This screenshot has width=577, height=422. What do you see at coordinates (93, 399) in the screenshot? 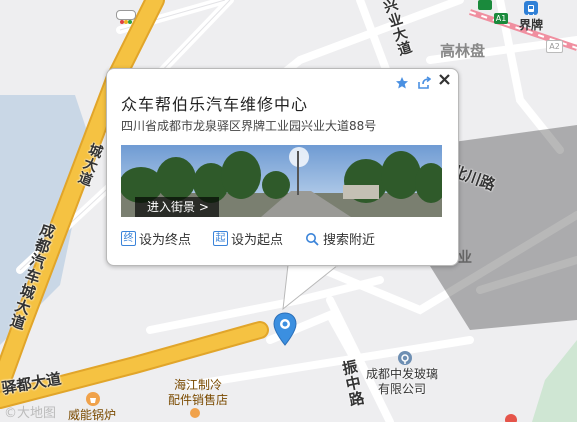
I see `shop-poi-icon` at bounding box center [93, 399].